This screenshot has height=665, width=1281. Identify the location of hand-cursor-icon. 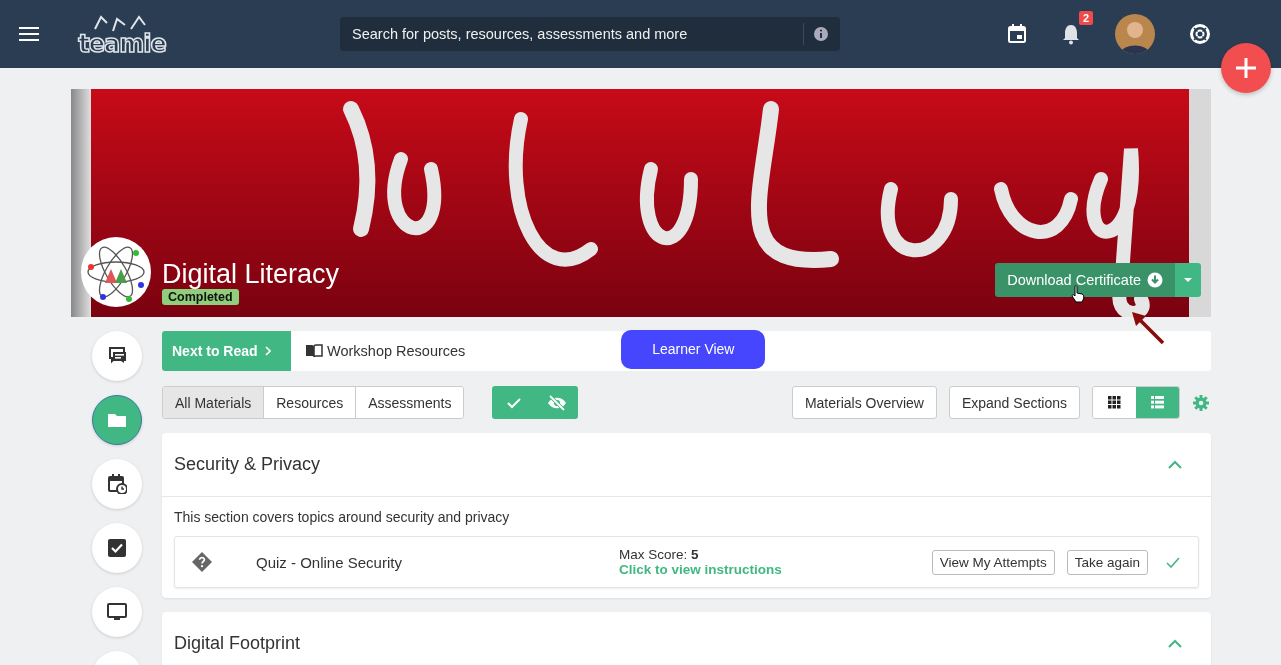
(1078, 294).